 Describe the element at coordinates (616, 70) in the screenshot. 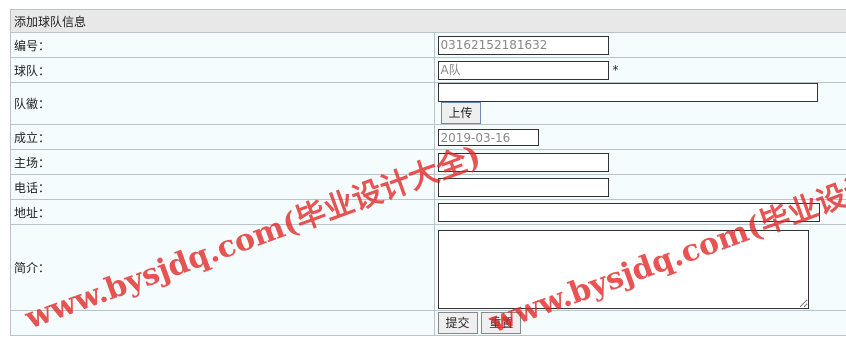

I see `required-mark: *` at that location.